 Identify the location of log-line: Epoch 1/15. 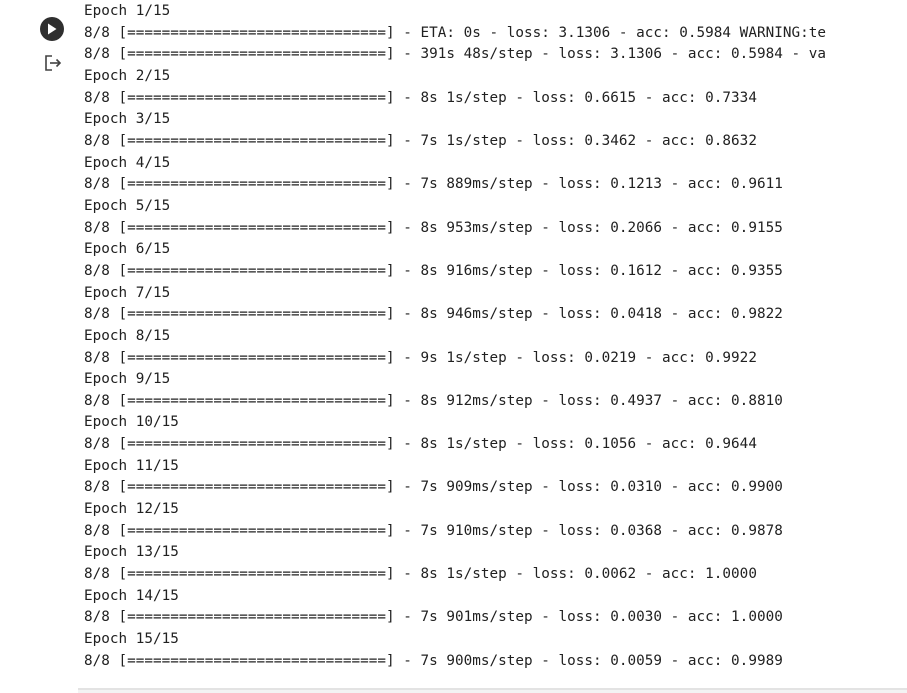
(127, 11).